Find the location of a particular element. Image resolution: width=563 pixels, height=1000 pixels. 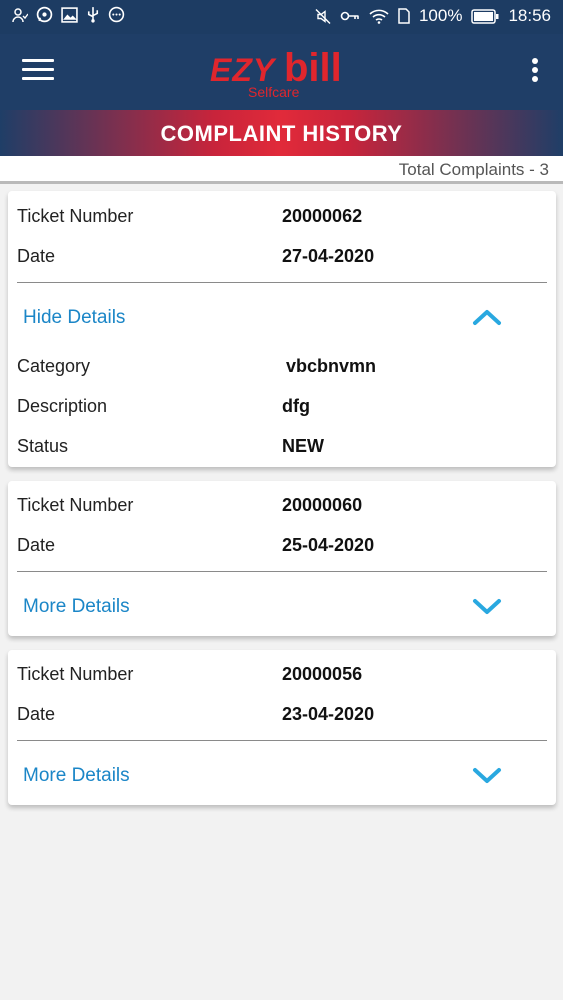

chat-icon is located at coordinates (116, 14).